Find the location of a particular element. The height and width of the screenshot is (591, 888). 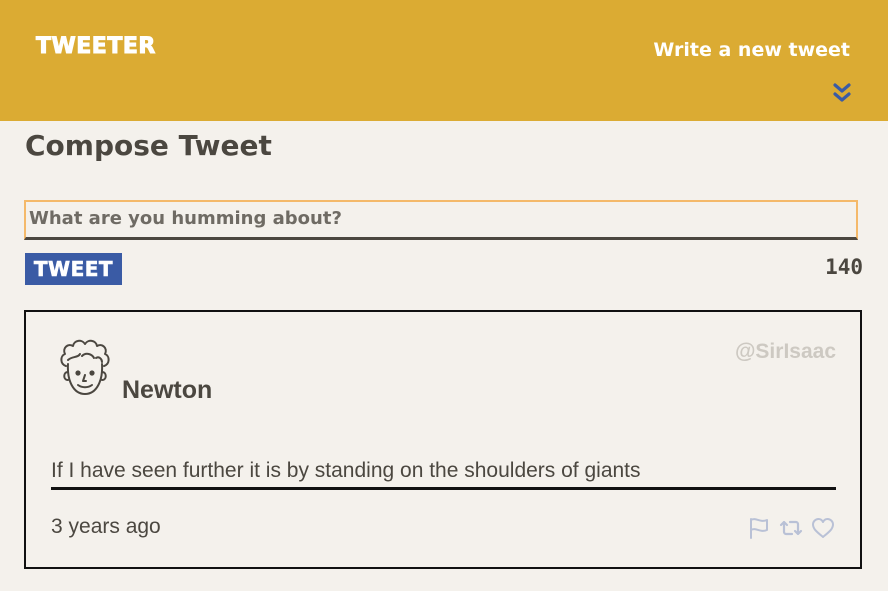

flag-icon is located at coordinates (759, 528).